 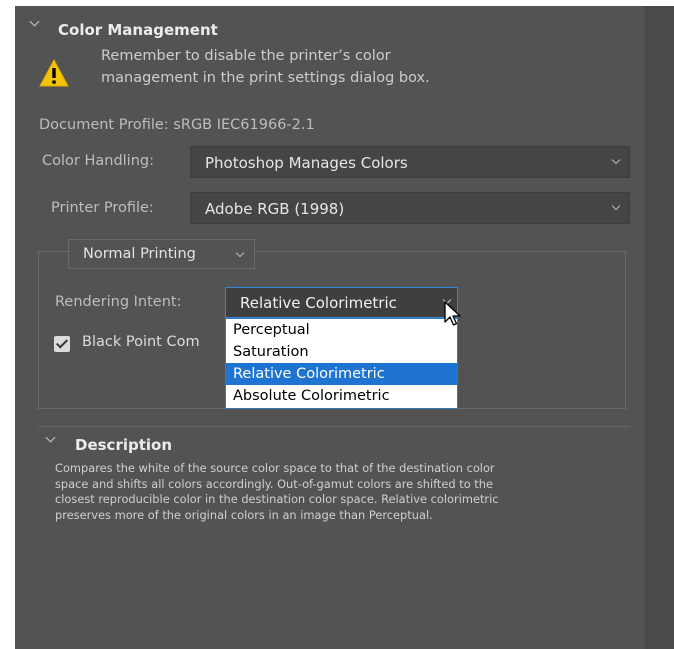 I want to click on dropdown-option-saturation: Saturation, so click(x=341, y=352).